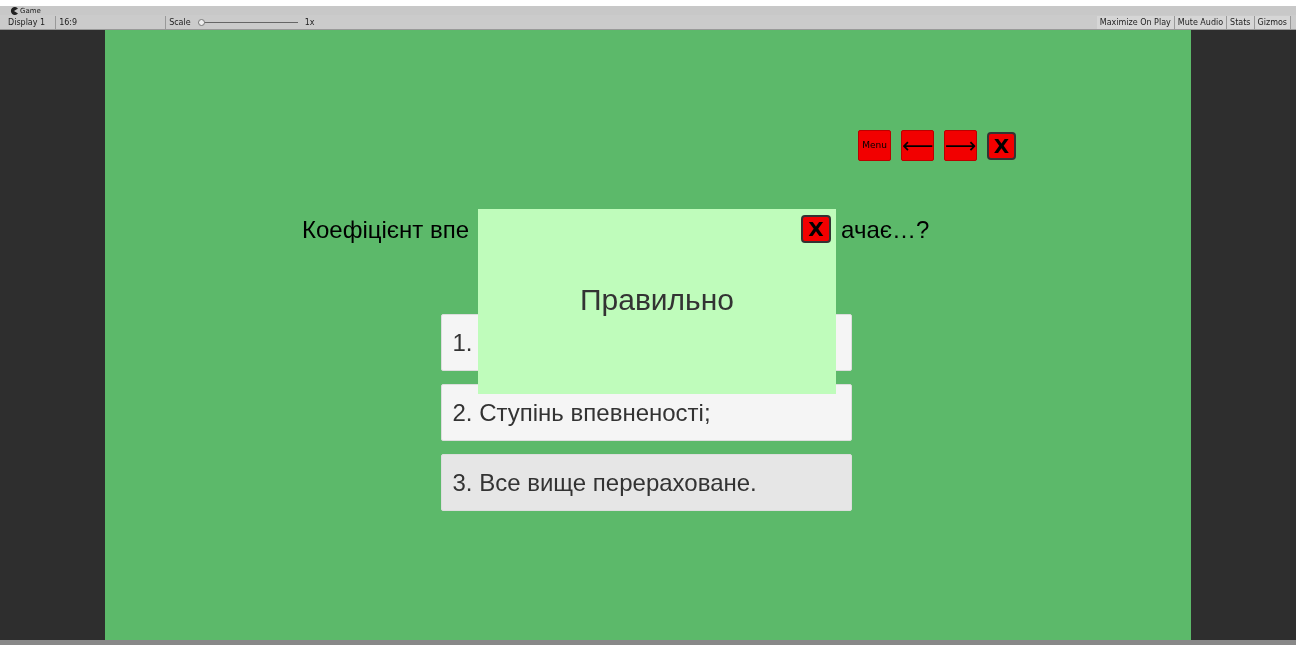 Image resolution: width=1296 pixels, height=645 pixels. Describe the element at coordinates (309, 22) in the screenshot. I see `scale-value: 1x` at that location.